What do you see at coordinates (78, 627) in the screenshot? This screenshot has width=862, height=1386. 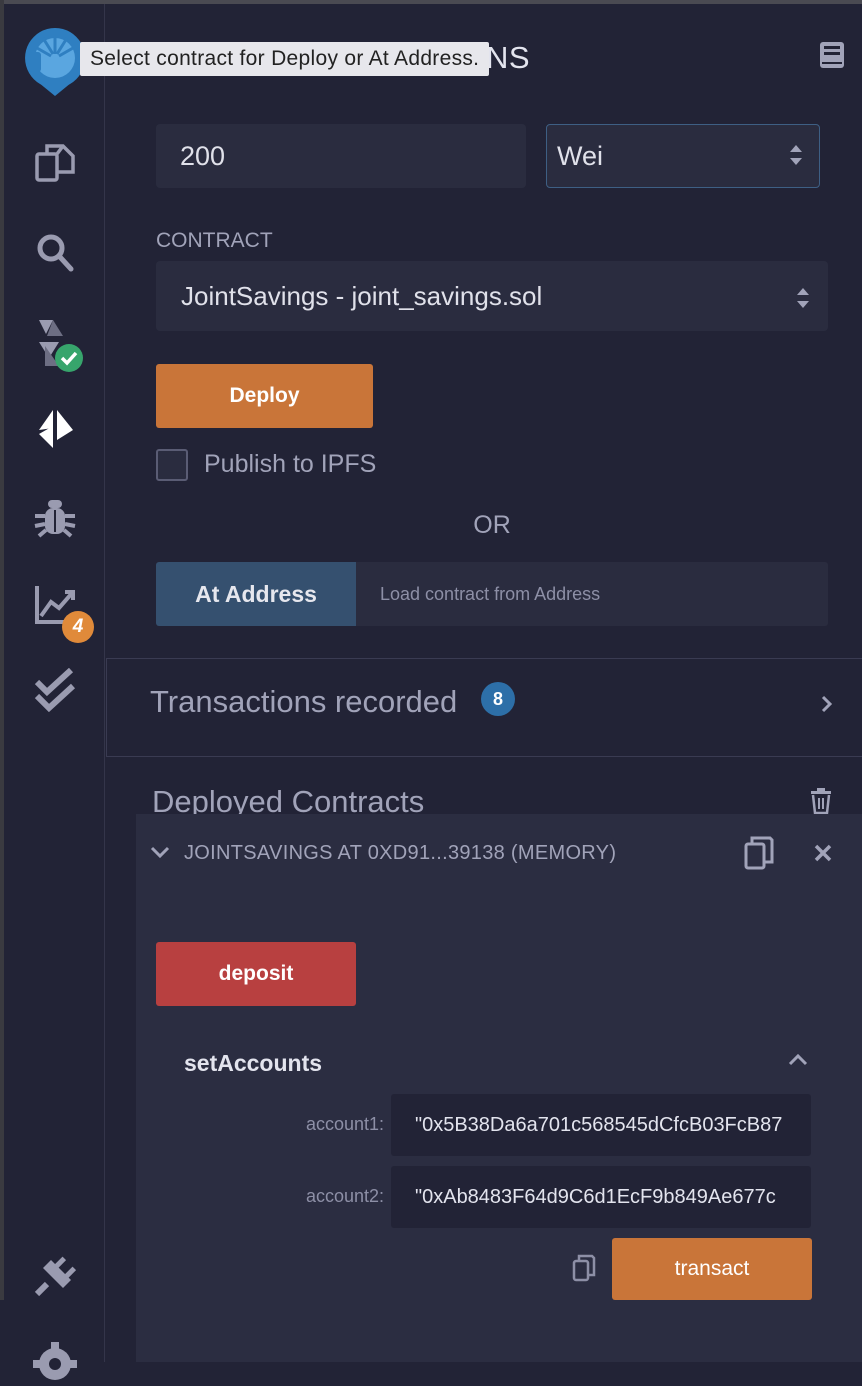 I see `analysis-count-badge: 4` at bounding box center [78, 627].